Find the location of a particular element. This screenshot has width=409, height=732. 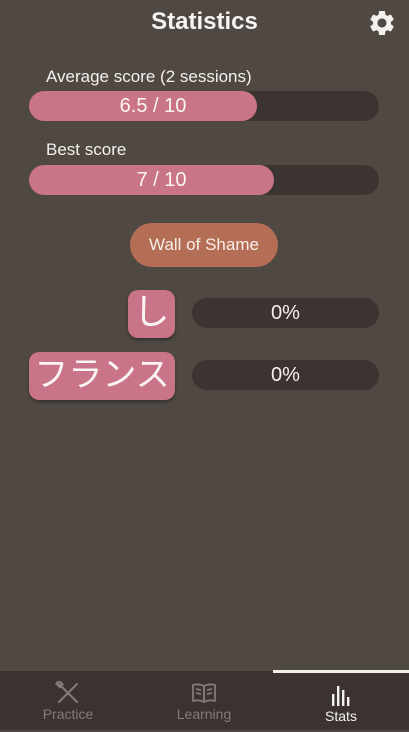

header: Statistics is located at coordinates (204, 23).